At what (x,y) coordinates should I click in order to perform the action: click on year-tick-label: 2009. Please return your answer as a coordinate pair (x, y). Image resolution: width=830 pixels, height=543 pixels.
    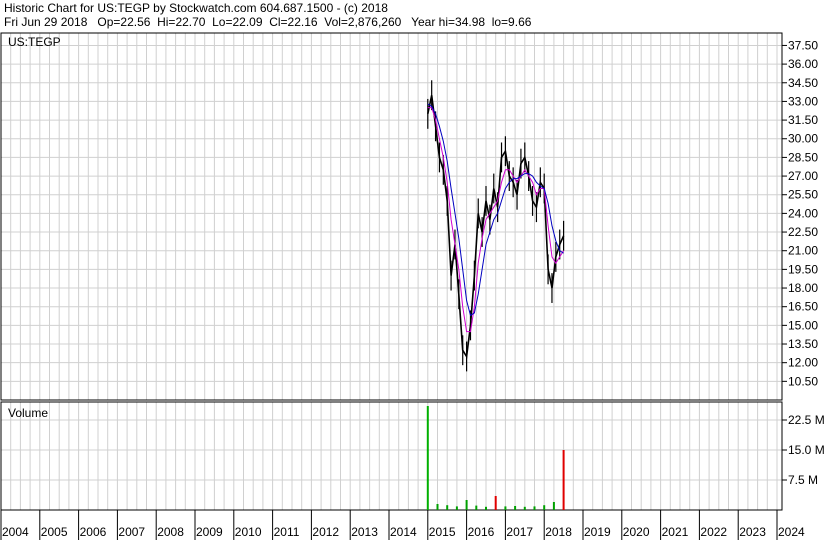
    Looking at the image, I should click on (209, 532).